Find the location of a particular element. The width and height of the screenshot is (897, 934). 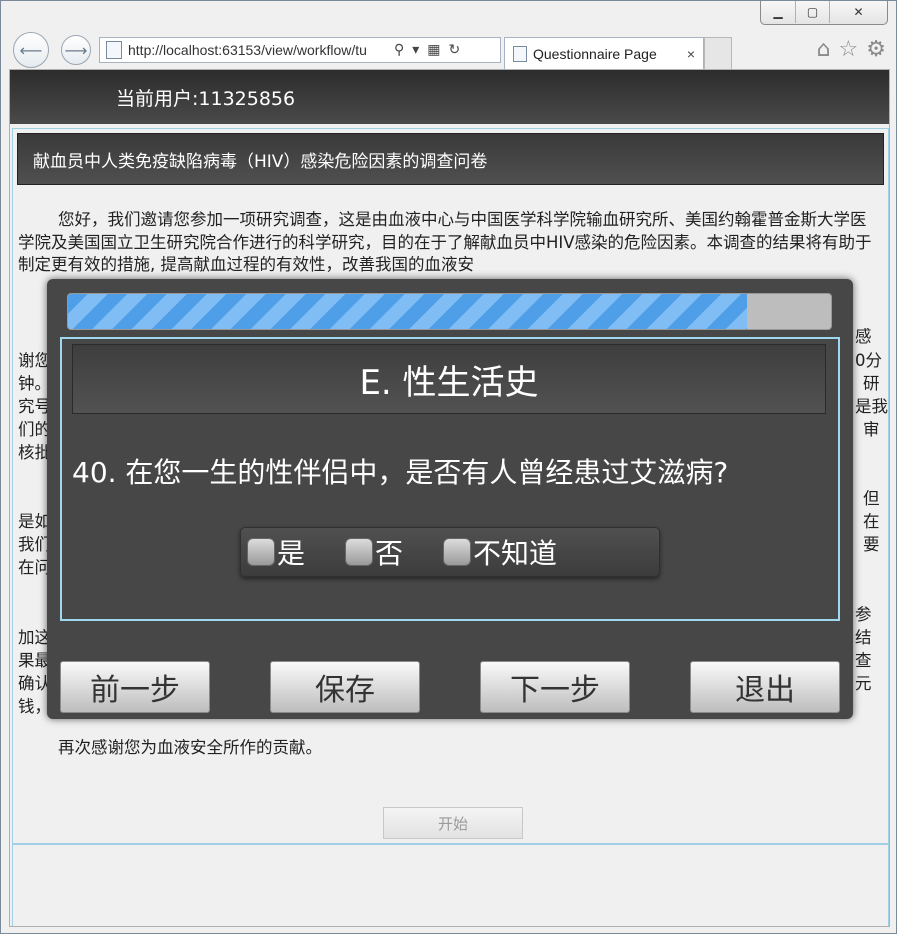

option-no: 否 is located at coordinates (374, 552).